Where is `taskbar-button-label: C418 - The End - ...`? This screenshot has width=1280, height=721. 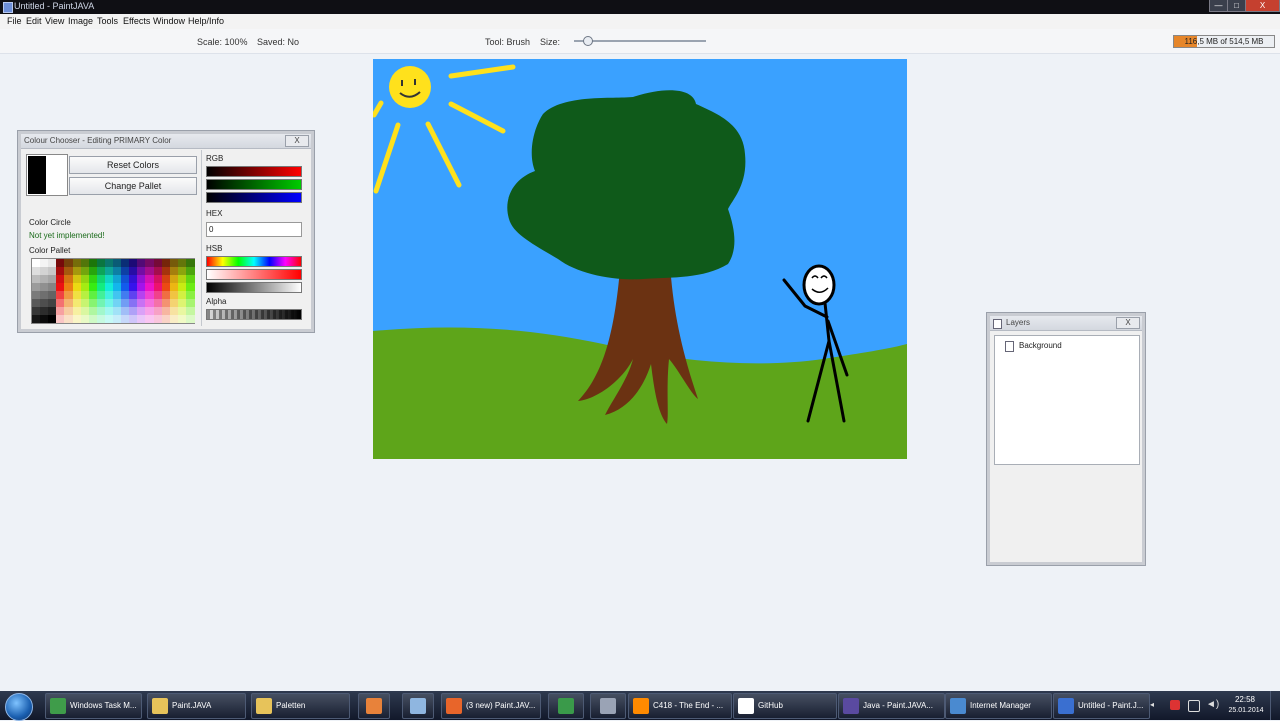
taskbar-button-label: C418 - The End - ... is located at coordinates (688, 705).